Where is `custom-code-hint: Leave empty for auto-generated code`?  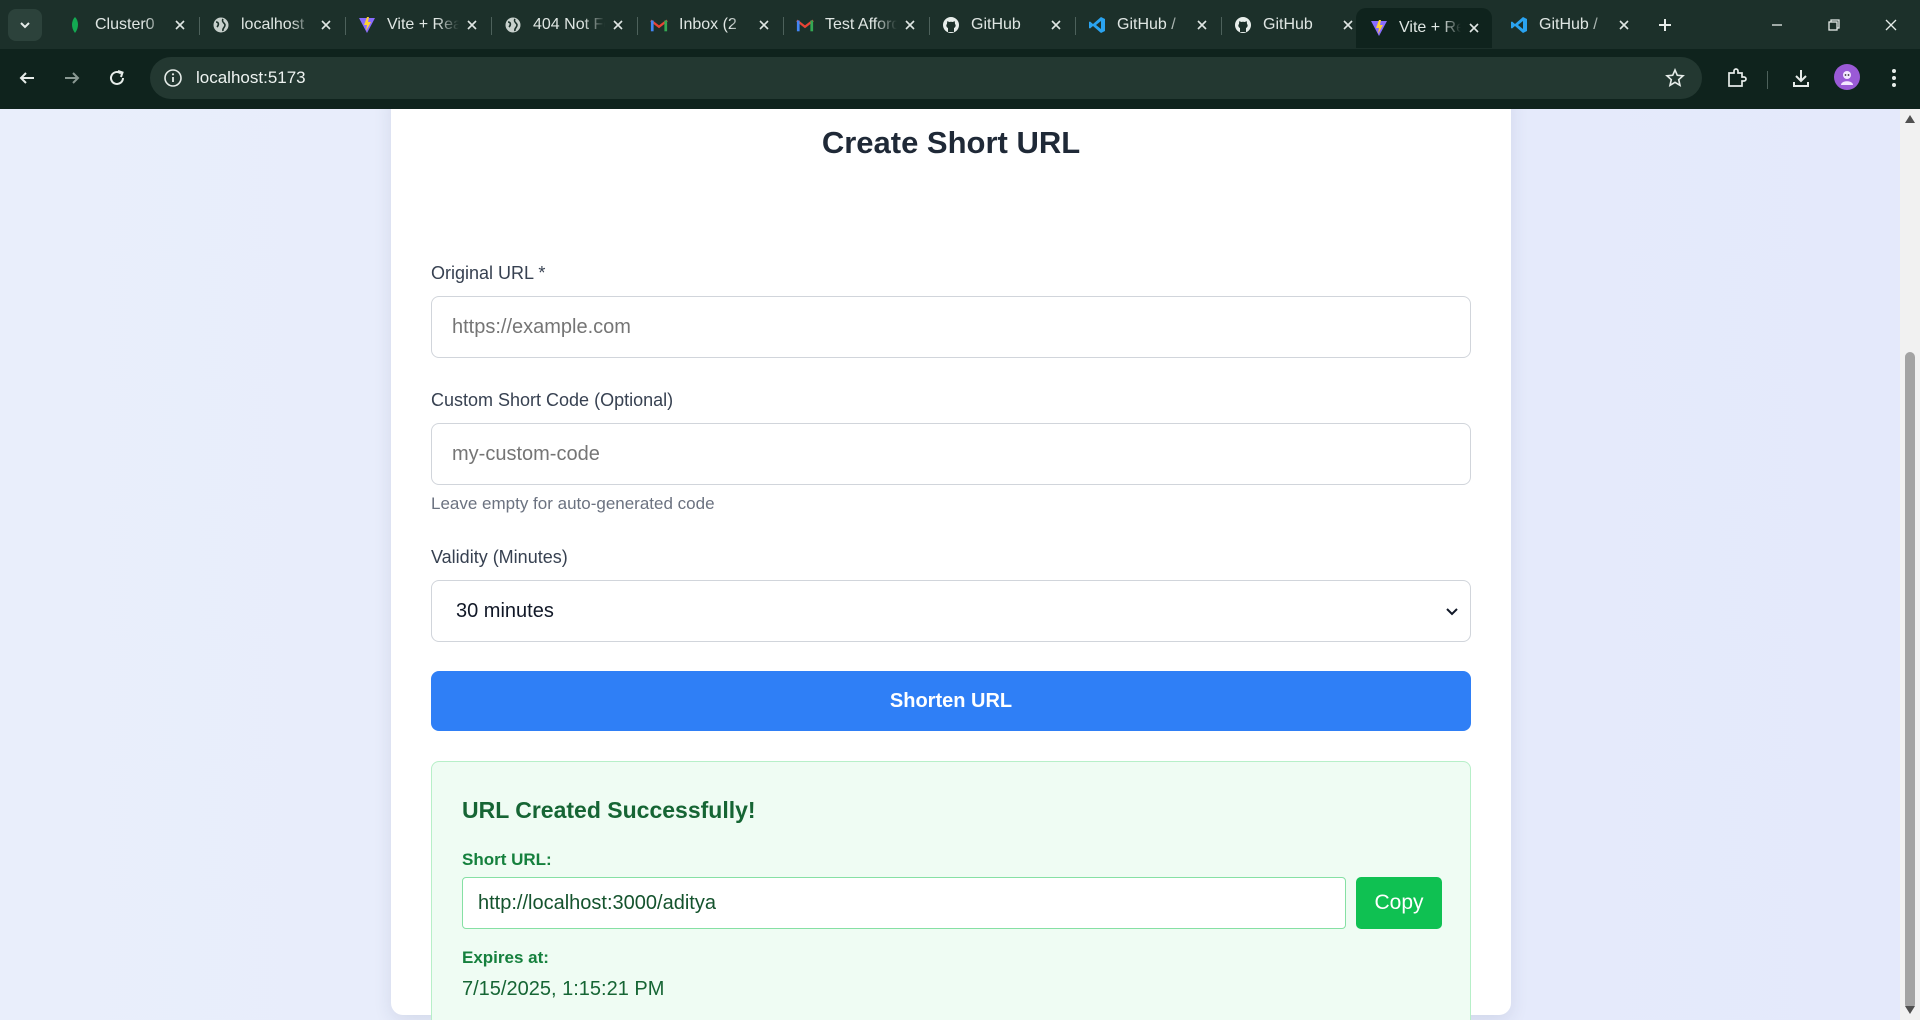 custom-code-hint: Leave empty for auto-generated code is located at coordinates (573, 503).